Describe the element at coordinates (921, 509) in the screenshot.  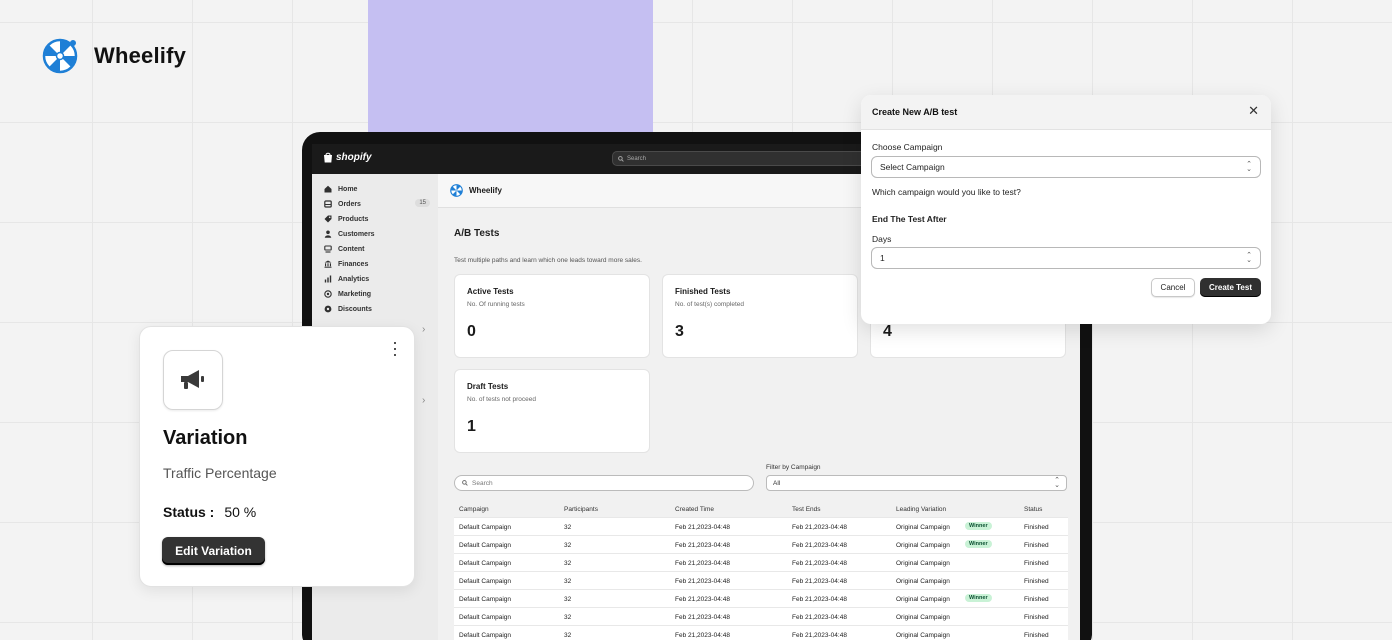
I see `column-header: Leading Variation` at that location.